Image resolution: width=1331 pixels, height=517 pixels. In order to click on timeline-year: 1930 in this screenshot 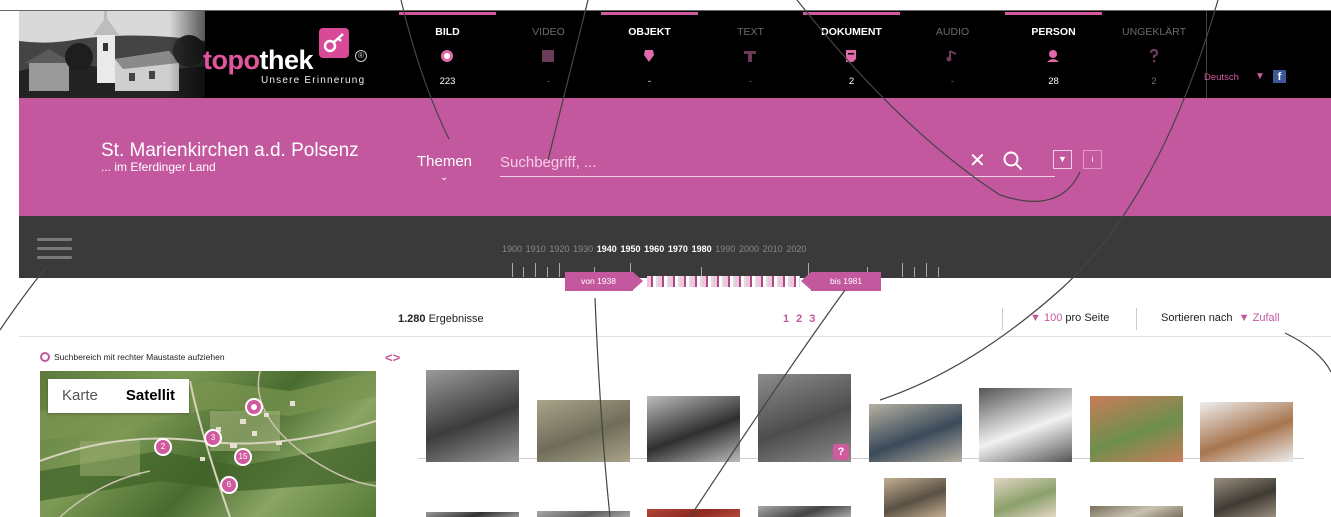, I will do `click(583, 249)`.